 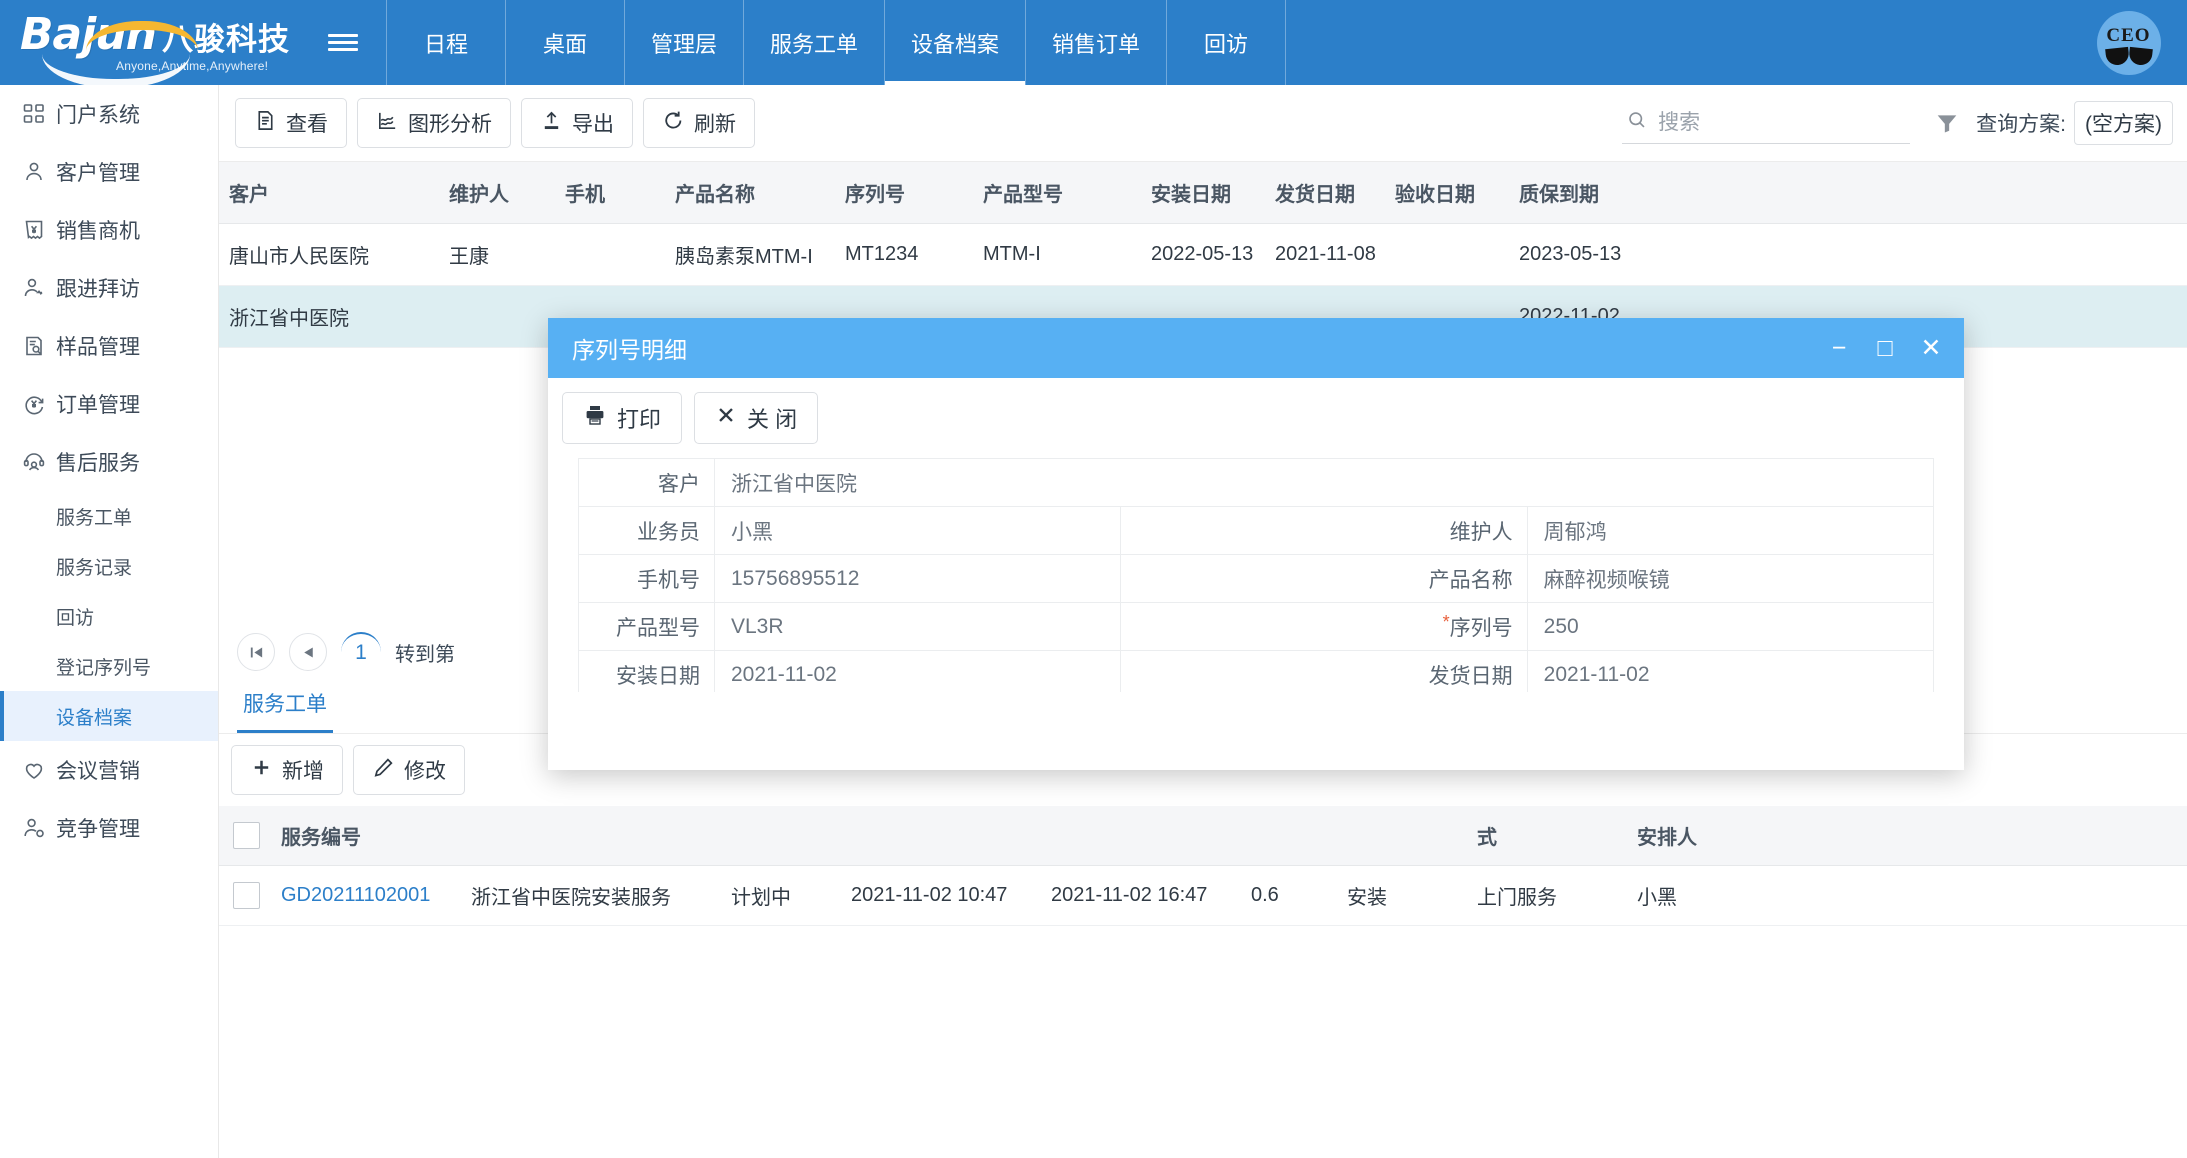 What do you see at coordinates (1885, 348) in the screenshot?
I see `maximize-icon: □` at bounding box center [1885, 348].